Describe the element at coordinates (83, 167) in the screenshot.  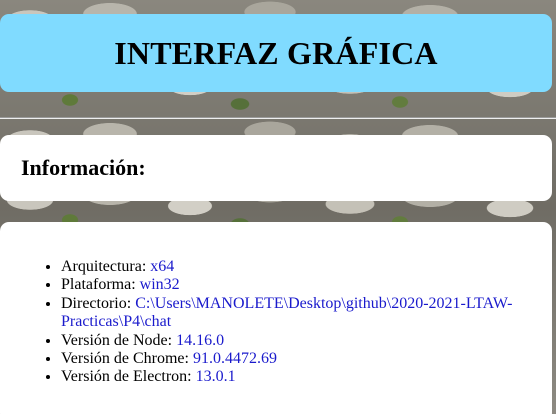
I see `info-heading: Información:` at that location.